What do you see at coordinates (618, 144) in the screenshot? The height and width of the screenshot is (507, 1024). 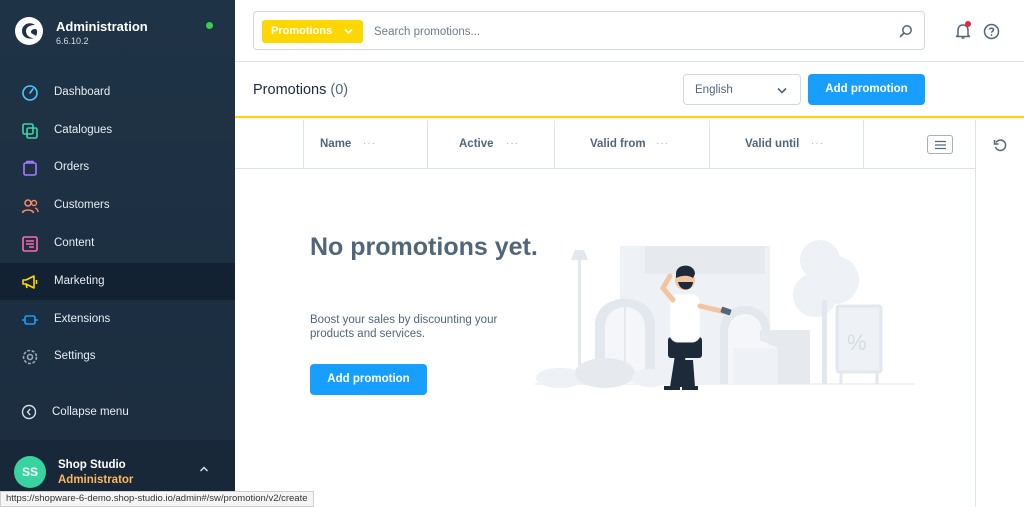 I see `column-label: Valid from` at bounding box center [618, 144].